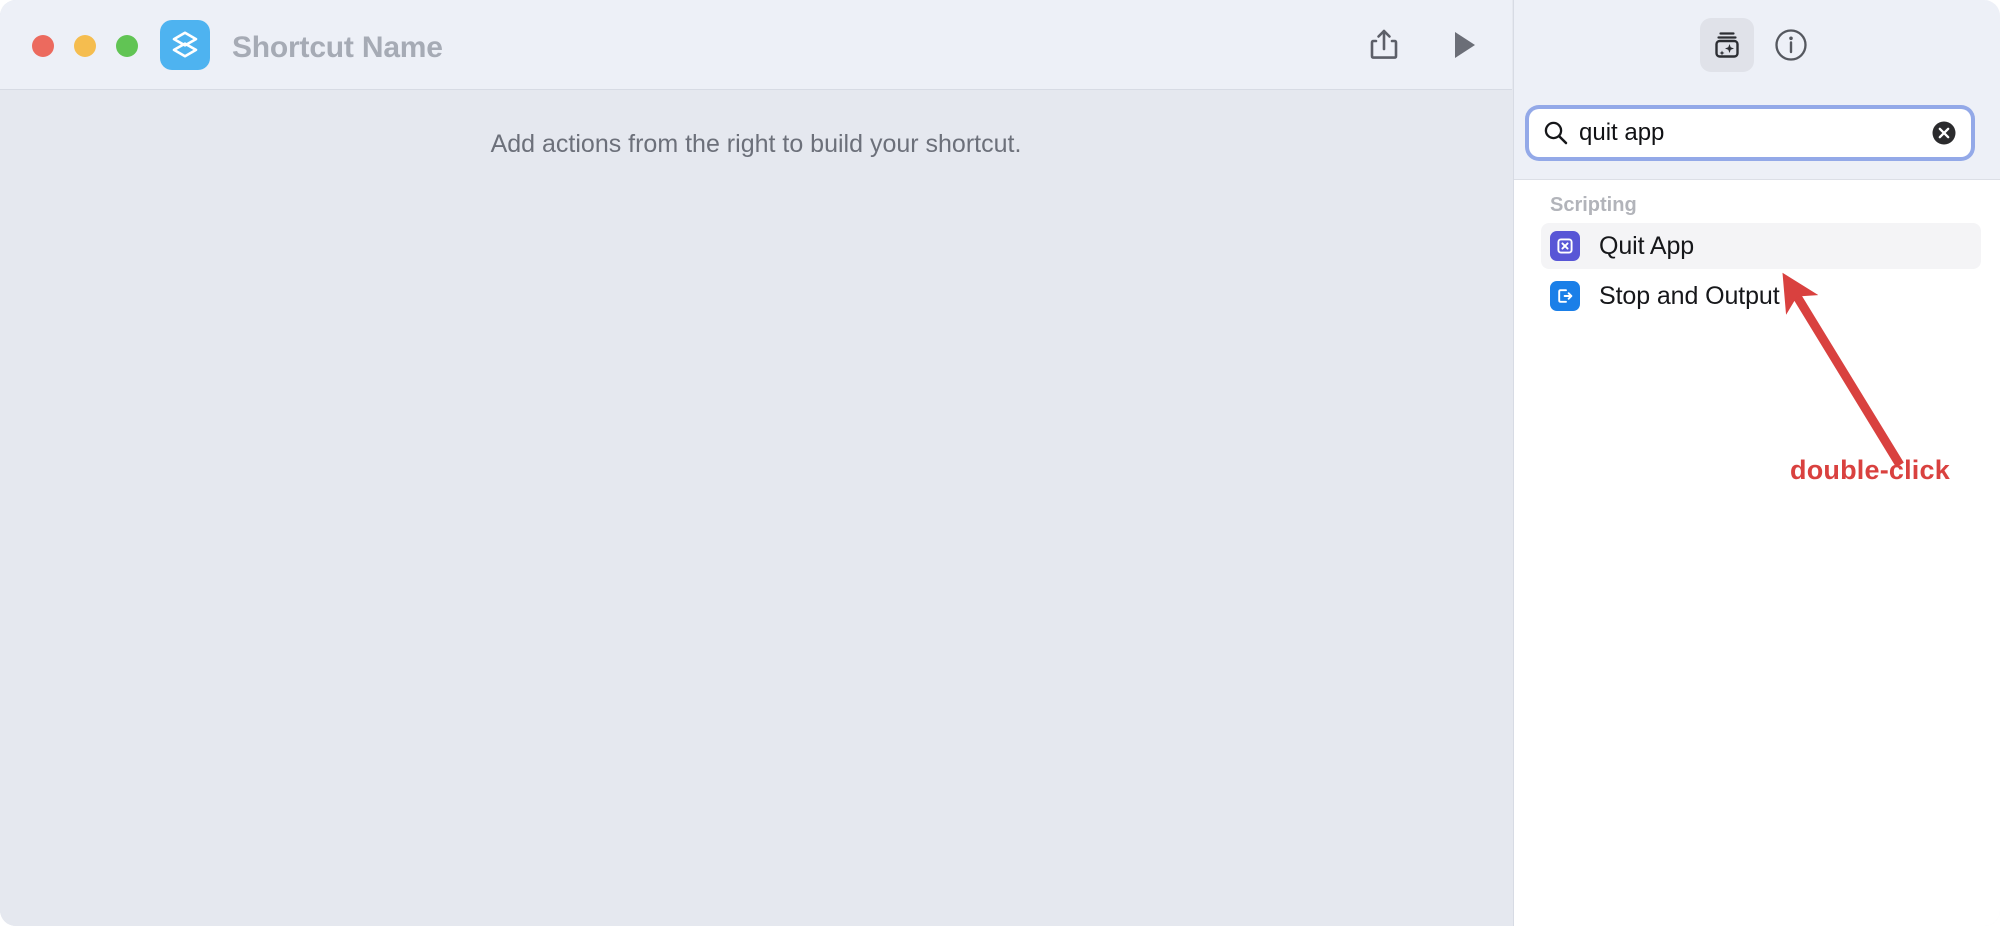 This screenshot has height=926, width=2000. What do you see at coordinates (337, 48) in the screenshot?
I see `shortcut-name-field: Shortcut Name` at bounding box center [337, 48].